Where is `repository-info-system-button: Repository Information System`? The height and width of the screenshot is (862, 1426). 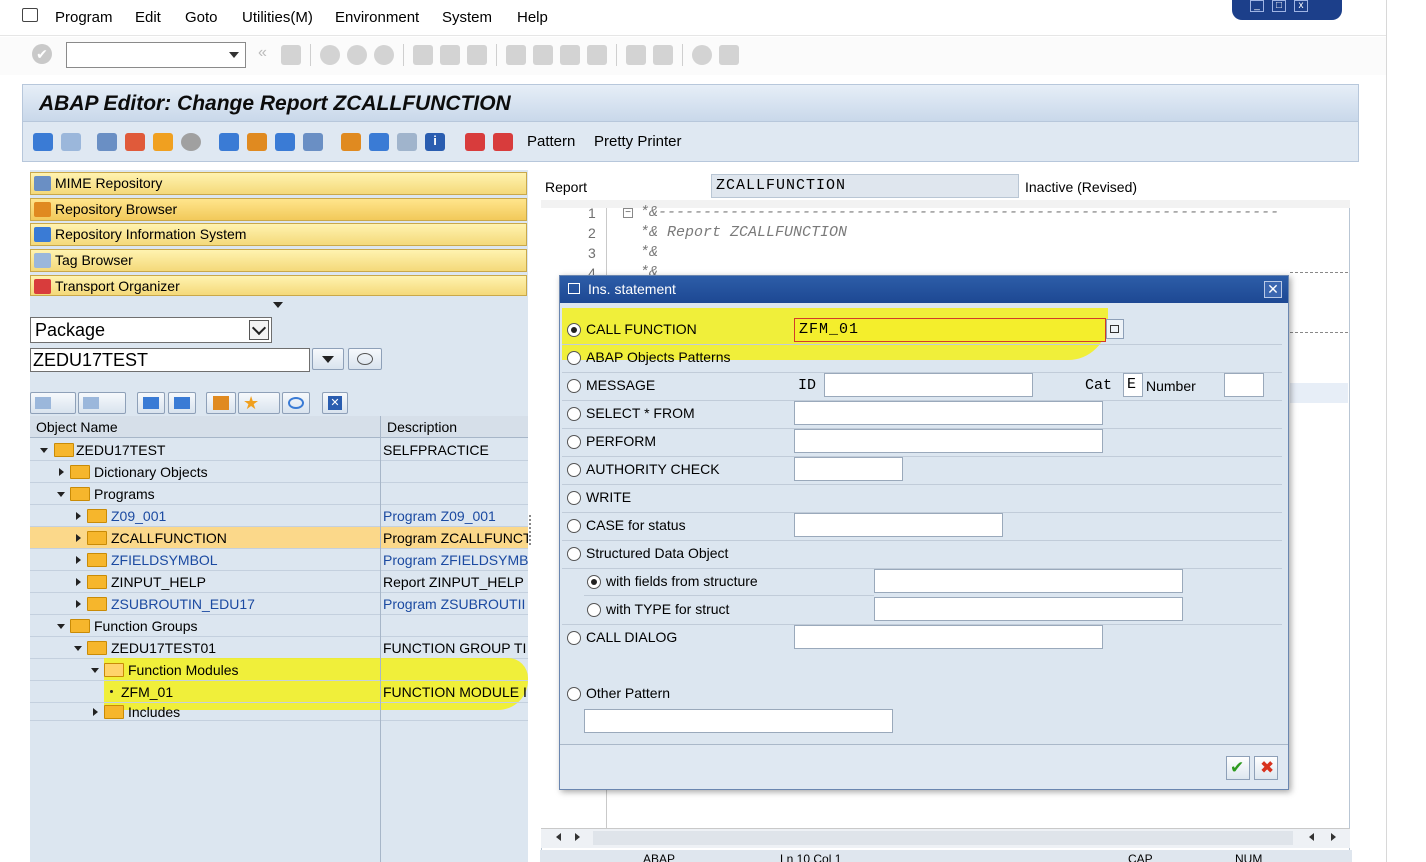 repository-info-system-button: Repository Information System is located at coordinates (278, 234).